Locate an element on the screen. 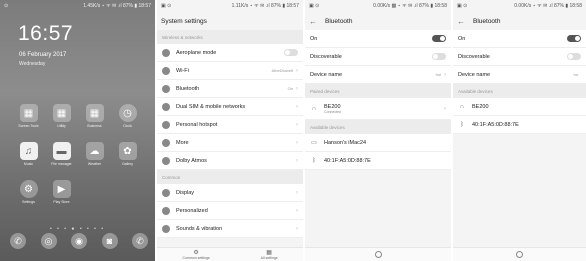  camera-icon: ◙ is located at coordinates (109, 241).